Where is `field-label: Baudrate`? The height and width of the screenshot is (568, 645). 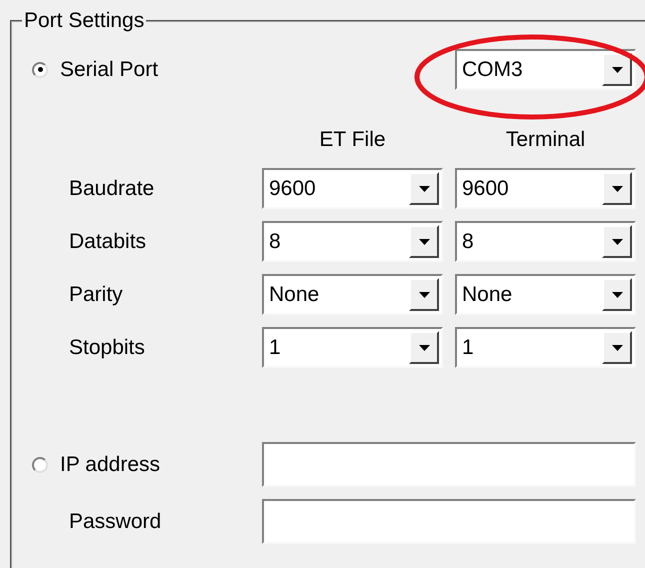
field-label: Baudrate is located at coordinates (112, 189).